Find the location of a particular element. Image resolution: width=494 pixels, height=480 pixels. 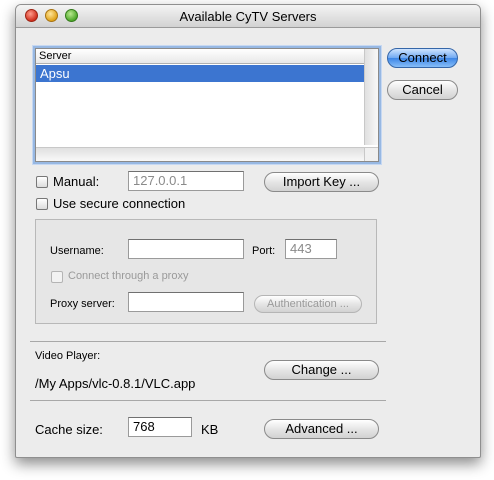

window-title: Available CyTV Servers is located at coordinates (248, 16).